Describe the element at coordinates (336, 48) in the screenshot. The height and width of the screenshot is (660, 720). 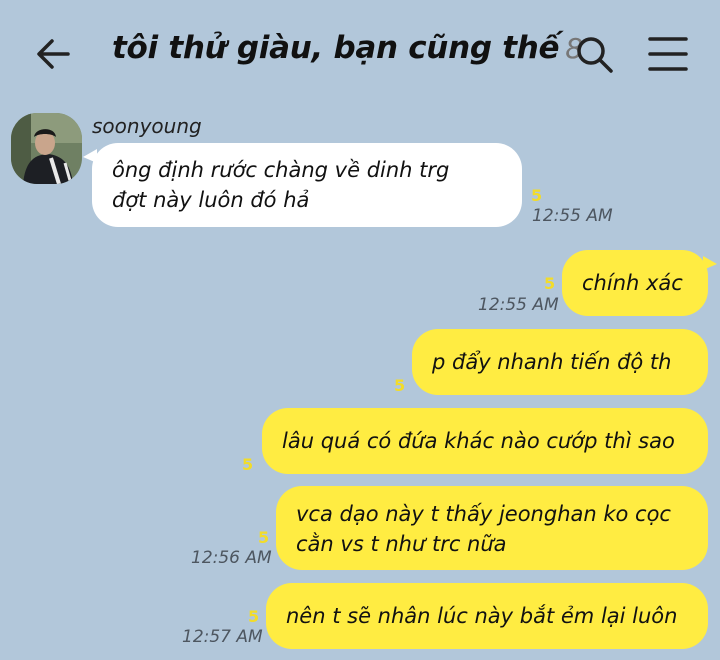
I see `chat-title-text: tôi thử giàu, bạn cũng thế` at that location.